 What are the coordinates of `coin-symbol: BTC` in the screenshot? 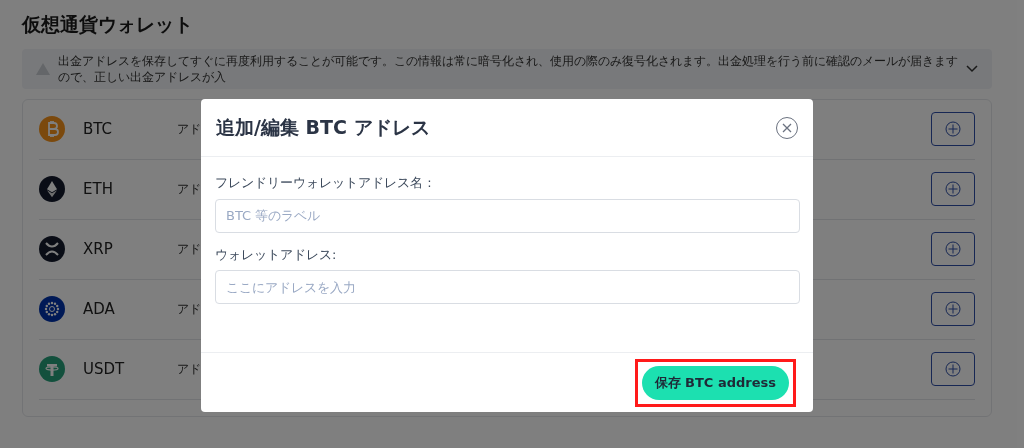 It's located at (98, 129).